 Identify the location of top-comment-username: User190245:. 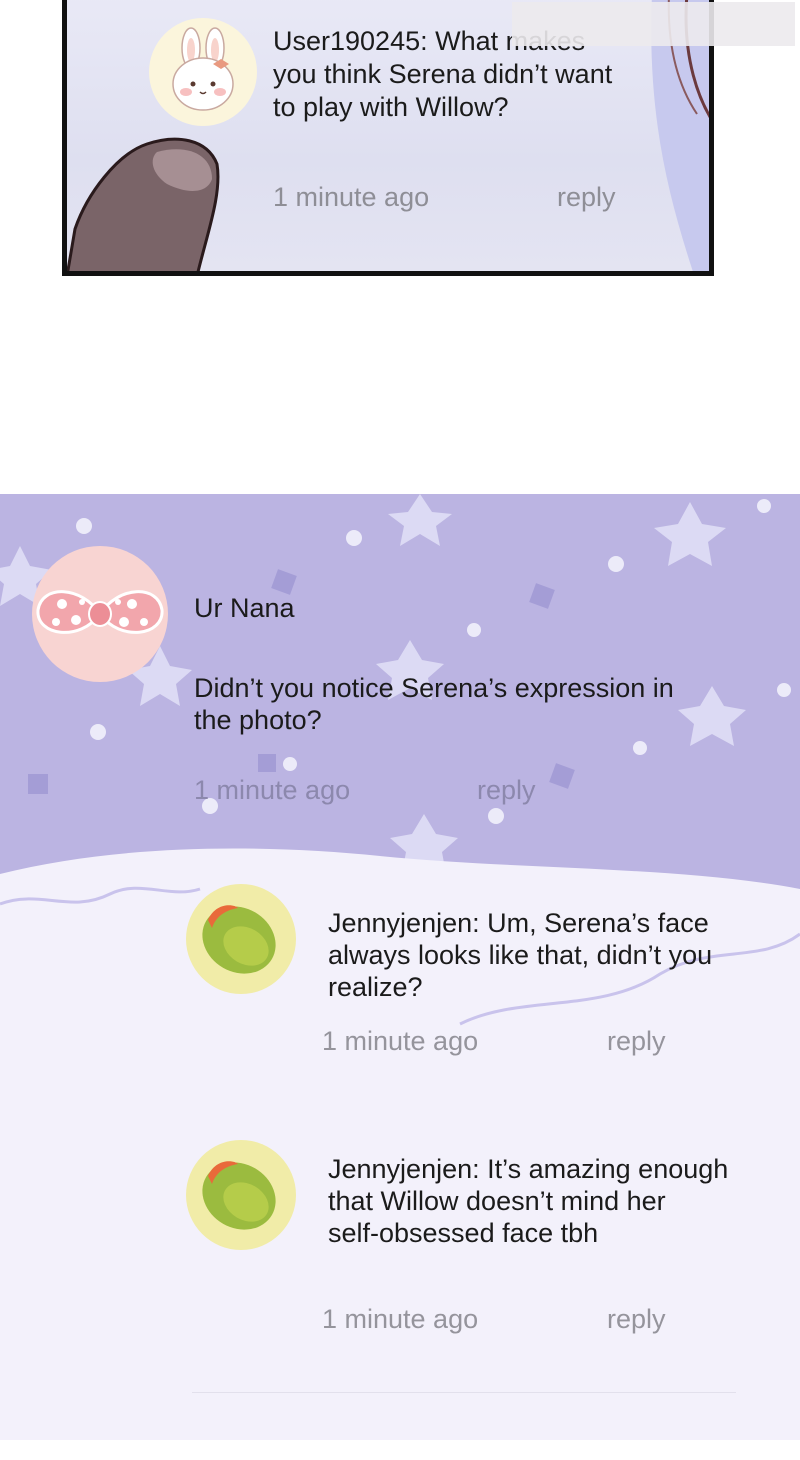
(350, 41).